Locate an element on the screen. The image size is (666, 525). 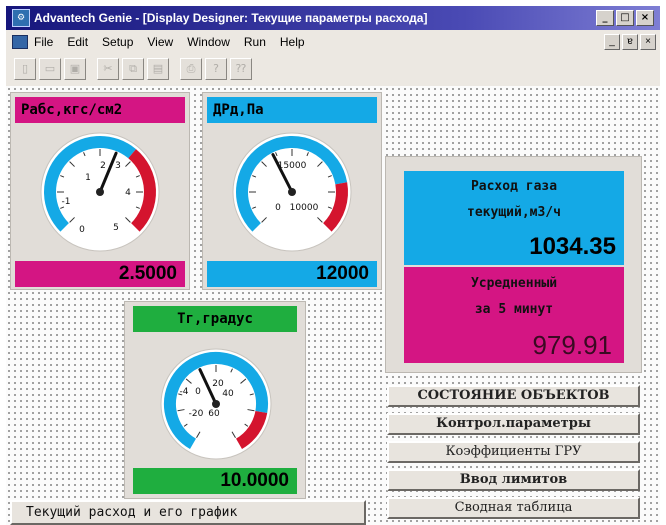
temperature-tick-label: -20 is located at coordinates (196, 414).